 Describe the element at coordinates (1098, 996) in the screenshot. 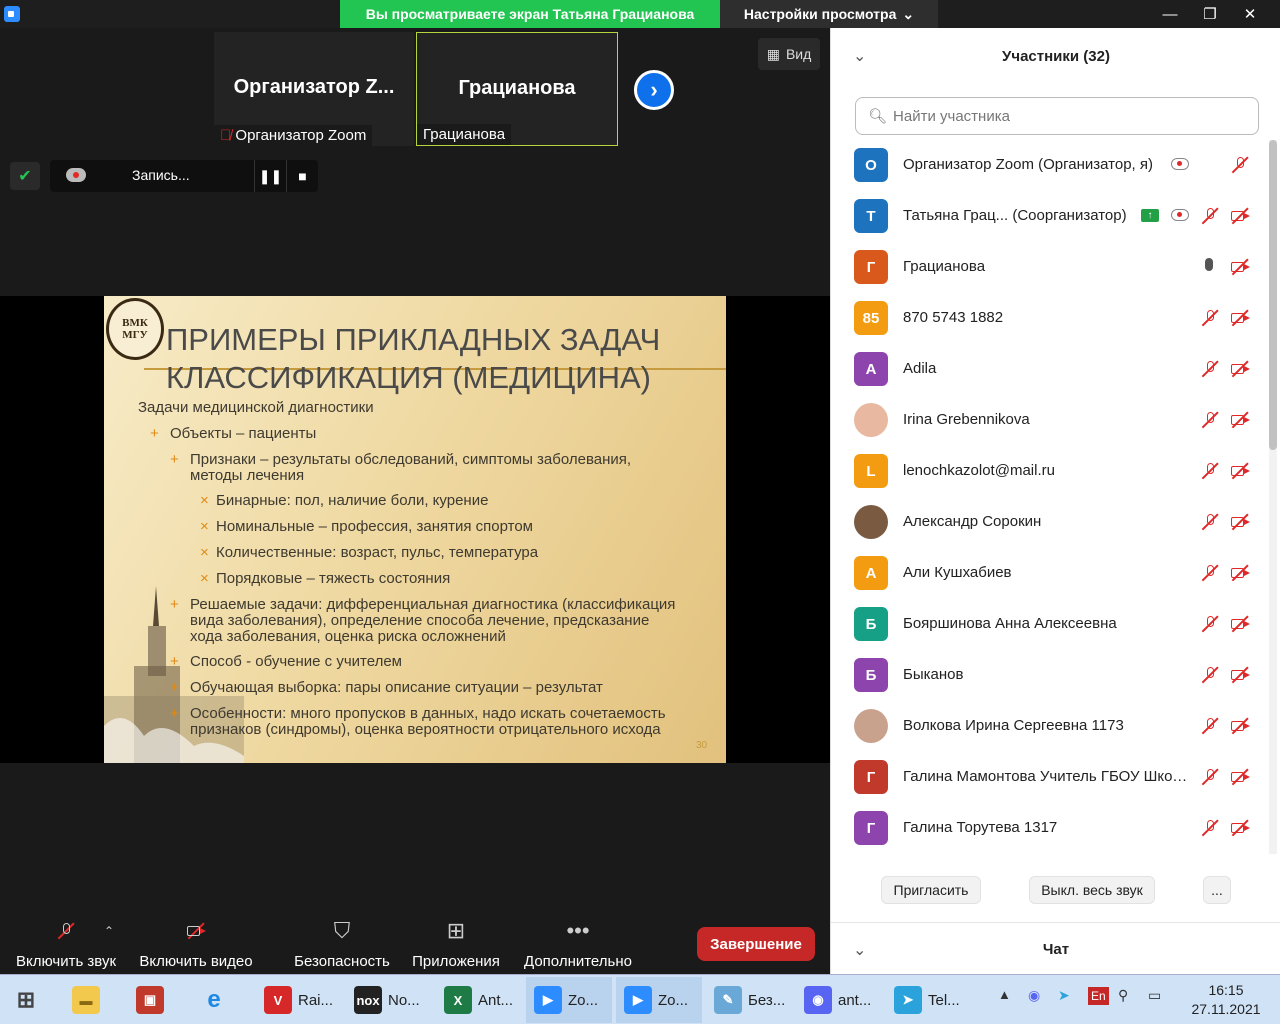

I see `language-indicator: En` at that location.